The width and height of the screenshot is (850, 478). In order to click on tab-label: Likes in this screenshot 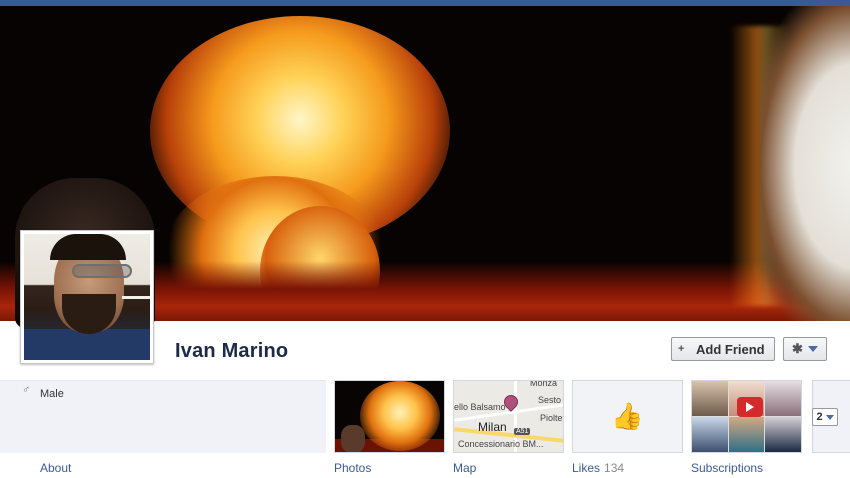, I will do `click(586, 468)`.